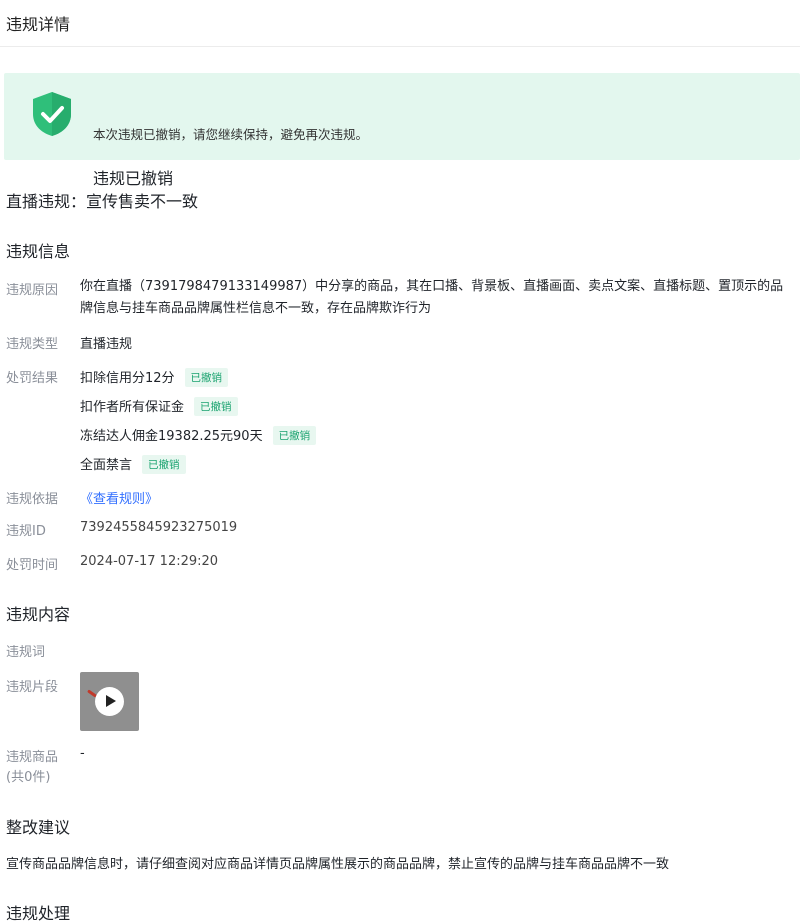 This screenshot has height=924, width=800. I want to click on penalty-item: 扣作者所有保证金 已撤销, so click(159, 406).